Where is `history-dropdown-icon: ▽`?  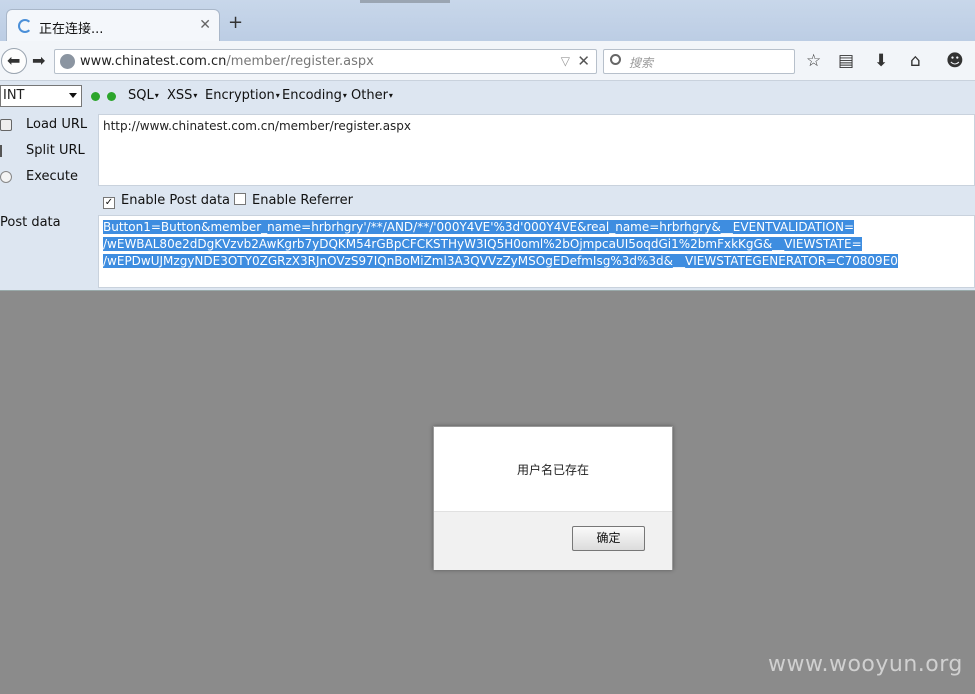
history-dropdown-icon: ▽ is located at coordinates (565, 61).